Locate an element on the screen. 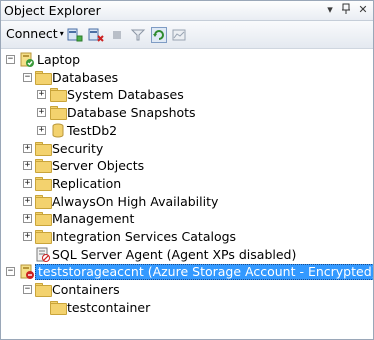  tree-node-label: Integration Services Catalogs is located at coordinates (144, 236).